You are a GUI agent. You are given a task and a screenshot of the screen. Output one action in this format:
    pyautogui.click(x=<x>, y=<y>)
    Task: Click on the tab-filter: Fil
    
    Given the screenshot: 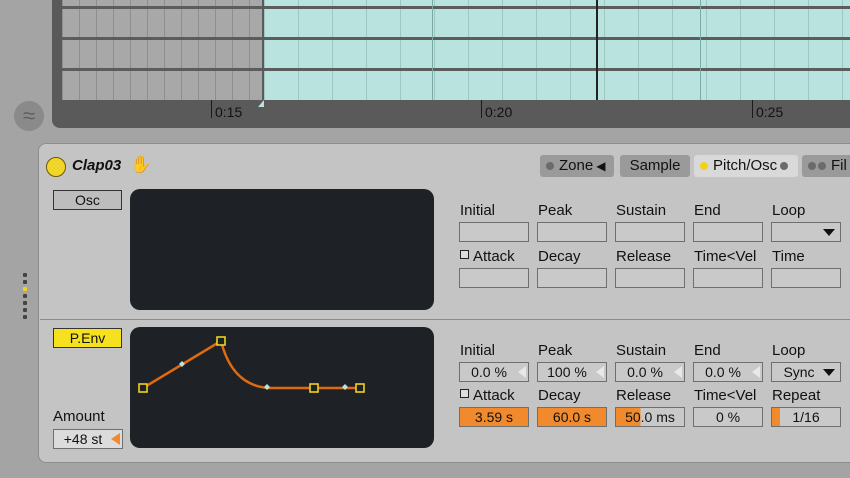 What is the action you would take?
    pyautogui.click(x=826, y=166)
    